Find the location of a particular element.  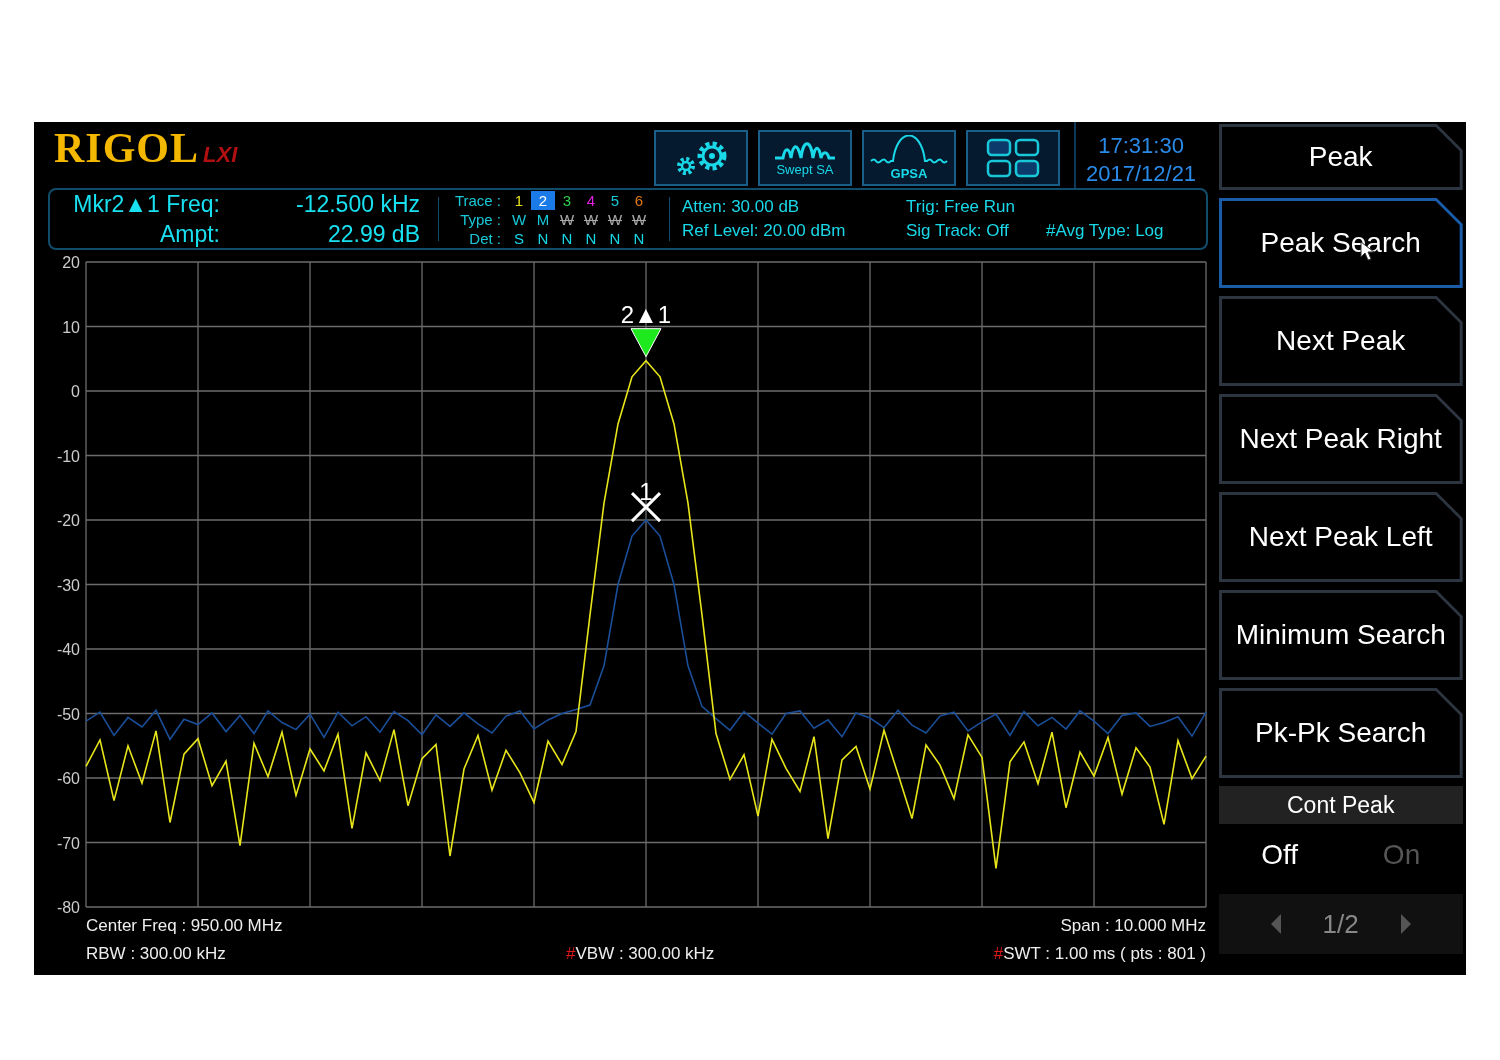

axis-label: -40 is located at coordinates (68, 649).